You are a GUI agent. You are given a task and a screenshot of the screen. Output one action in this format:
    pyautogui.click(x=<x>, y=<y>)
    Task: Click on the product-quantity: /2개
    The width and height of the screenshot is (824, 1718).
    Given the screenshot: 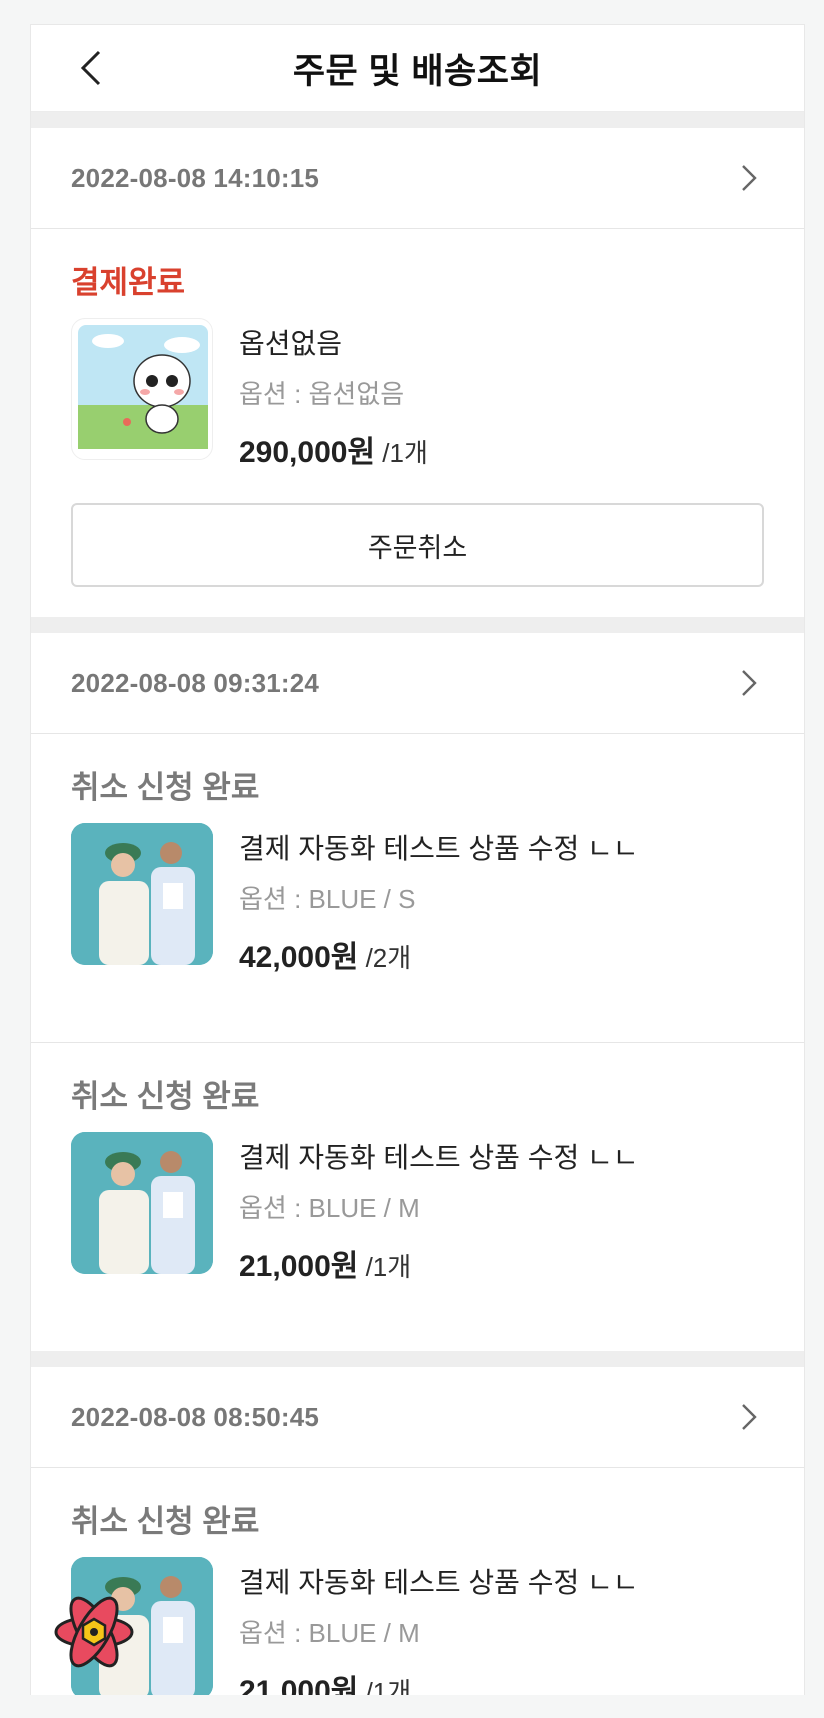 What is the action you would take?
    pyautogui.click(x=385, y=958)
    